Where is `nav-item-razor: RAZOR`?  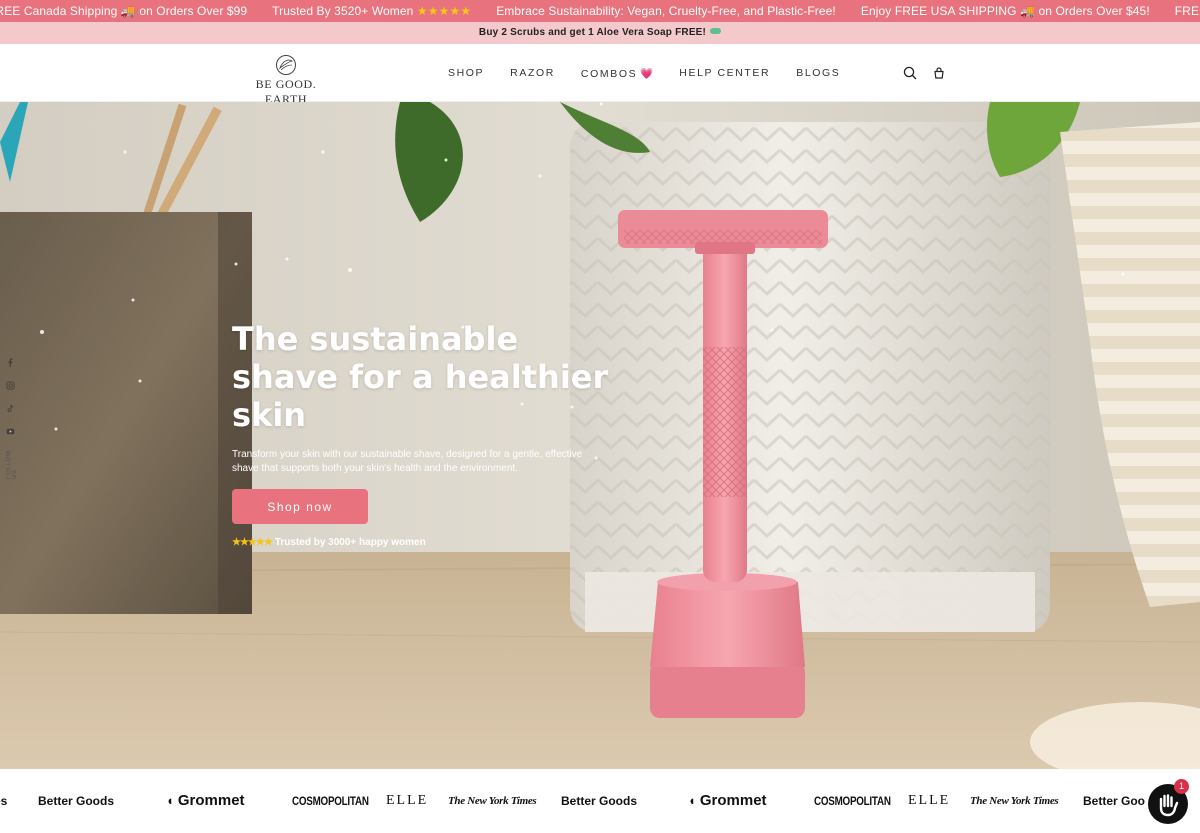 nav-item-razor: RAZOR is located at coordinates (532, 73).